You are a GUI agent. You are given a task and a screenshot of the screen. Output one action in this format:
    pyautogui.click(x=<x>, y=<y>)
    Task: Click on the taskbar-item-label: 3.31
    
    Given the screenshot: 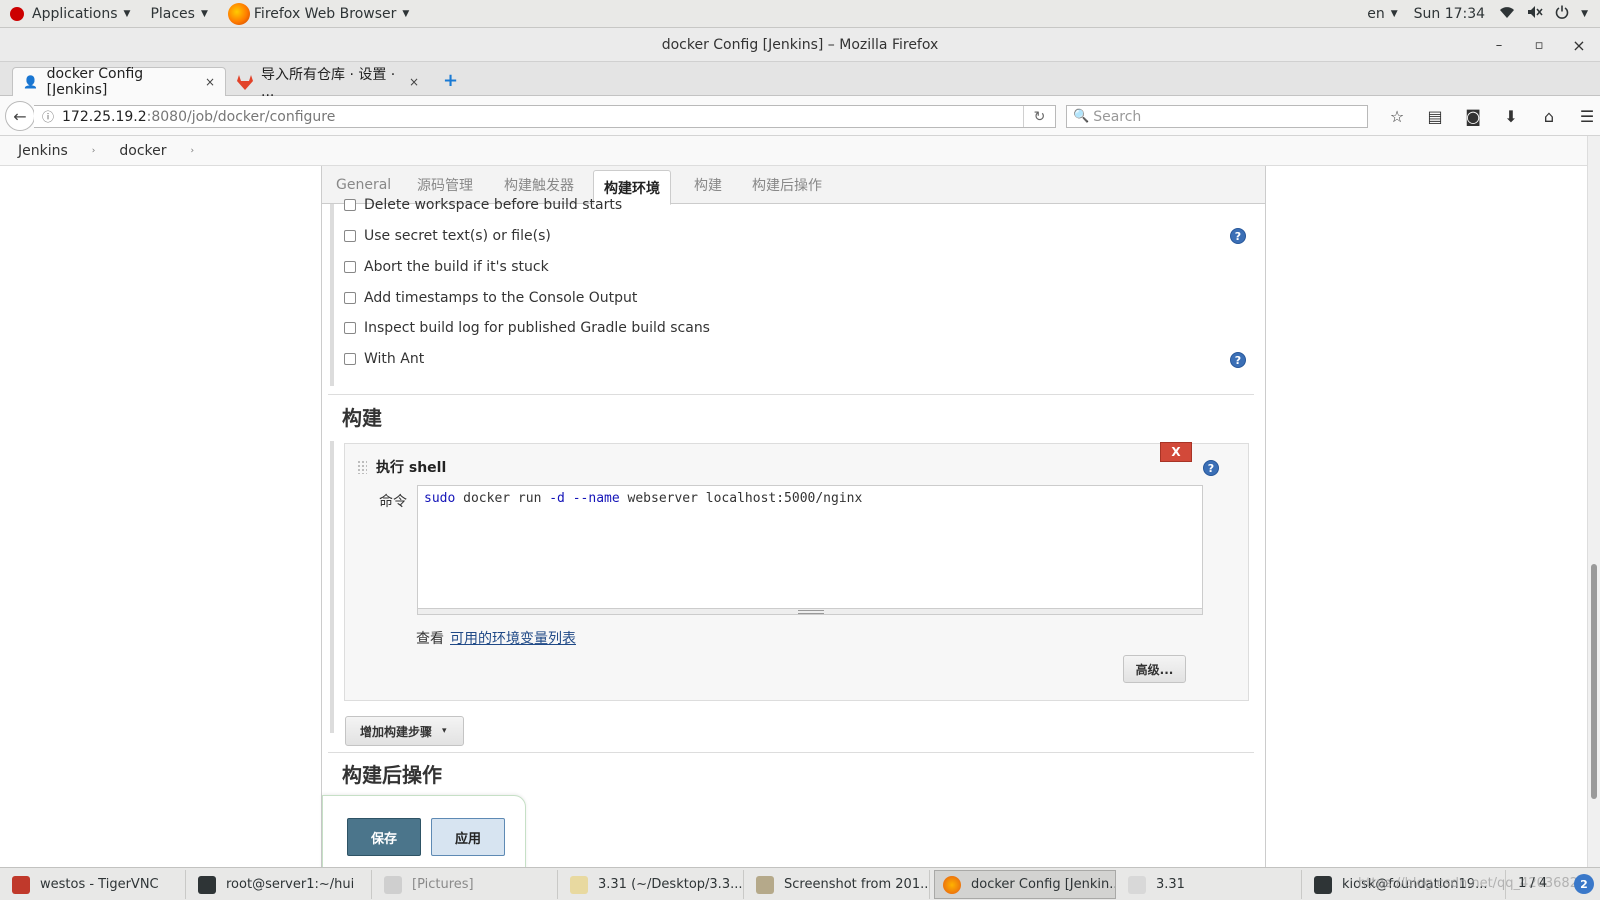 What is the action you would take?
    pyautogui.click(x=1170, y=884)
    